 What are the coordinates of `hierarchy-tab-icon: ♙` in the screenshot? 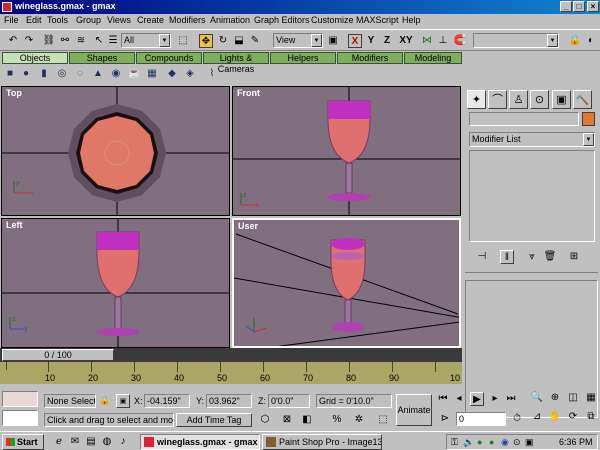 It's located at (518, 99).